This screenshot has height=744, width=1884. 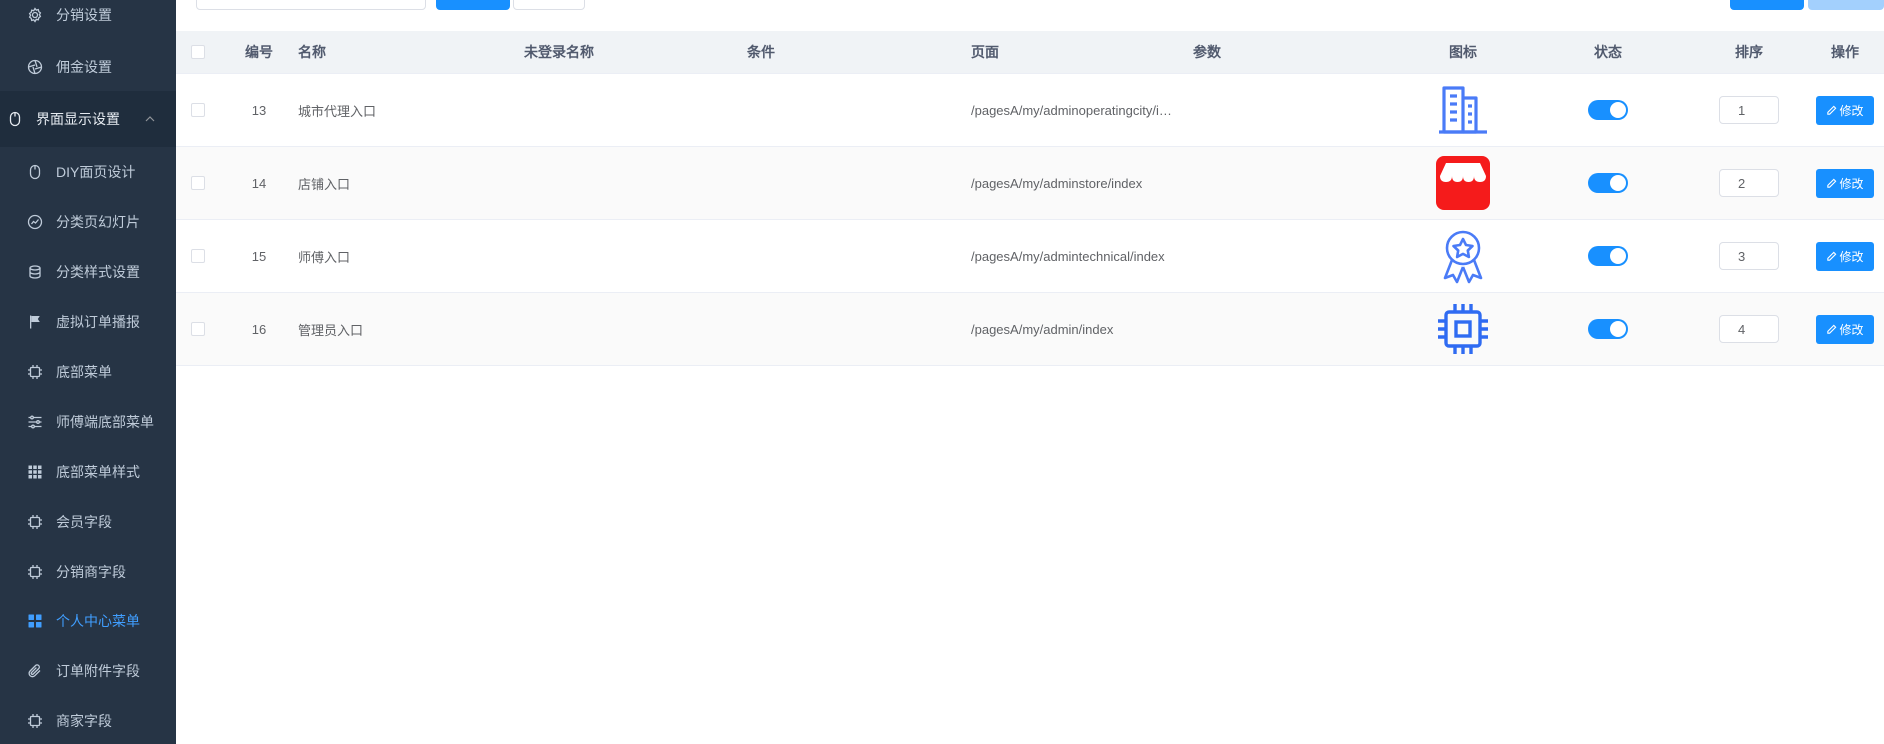 I want to click on sort-input: 3, so click(x=1749, y=256).